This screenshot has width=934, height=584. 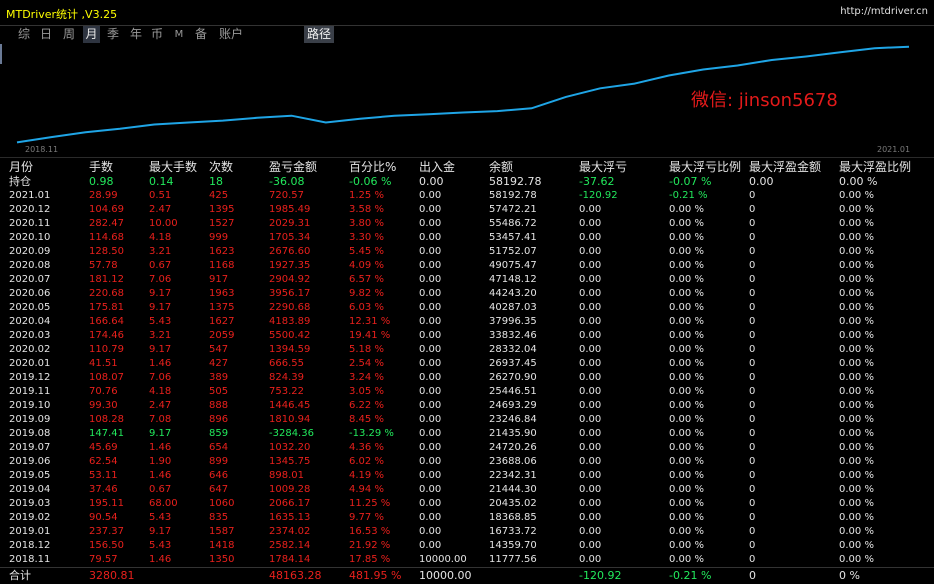 What do you see at coordinates (21, 167) in the screenshot?
I see `header-cell-0: 月份` at bounding box center [21, 167].